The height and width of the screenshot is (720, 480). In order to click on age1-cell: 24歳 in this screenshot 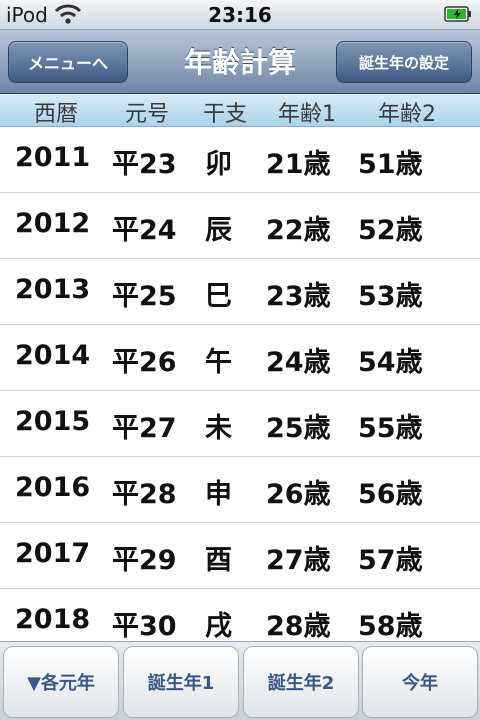, I will do `click(298, 362)`.